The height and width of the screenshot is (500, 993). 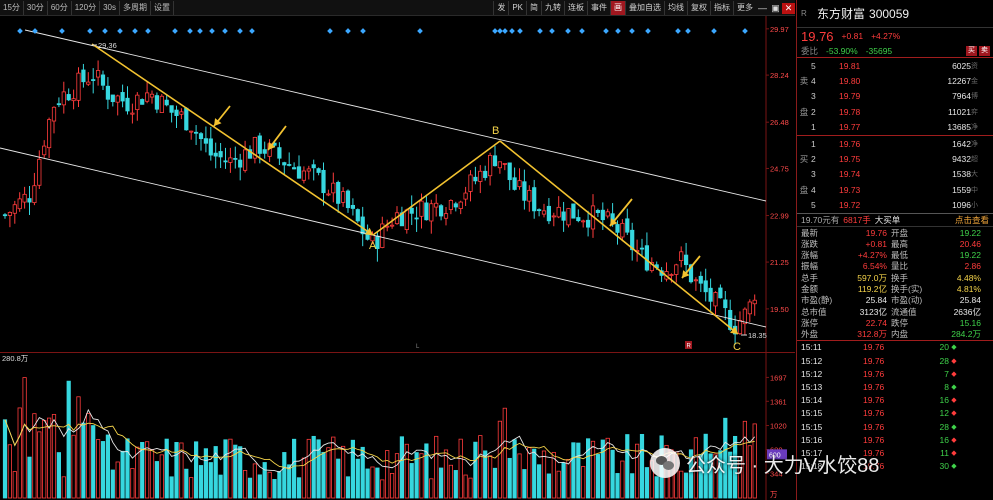 I want to click on asks-row: 5 19.81 6025 资, so click(x=895, y=65).